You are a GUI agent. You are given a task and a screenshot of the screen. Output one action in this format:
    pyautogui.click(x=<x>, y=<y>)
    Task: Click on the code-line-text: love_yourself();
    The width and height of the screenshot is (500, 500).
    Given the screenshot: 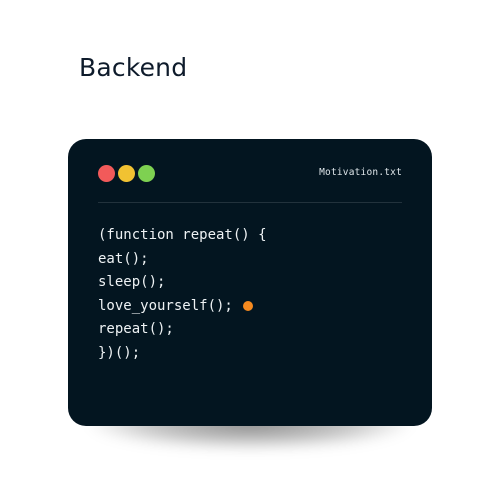 What is the action you would take?
    pyautogui.click(x=165, y=305)
    